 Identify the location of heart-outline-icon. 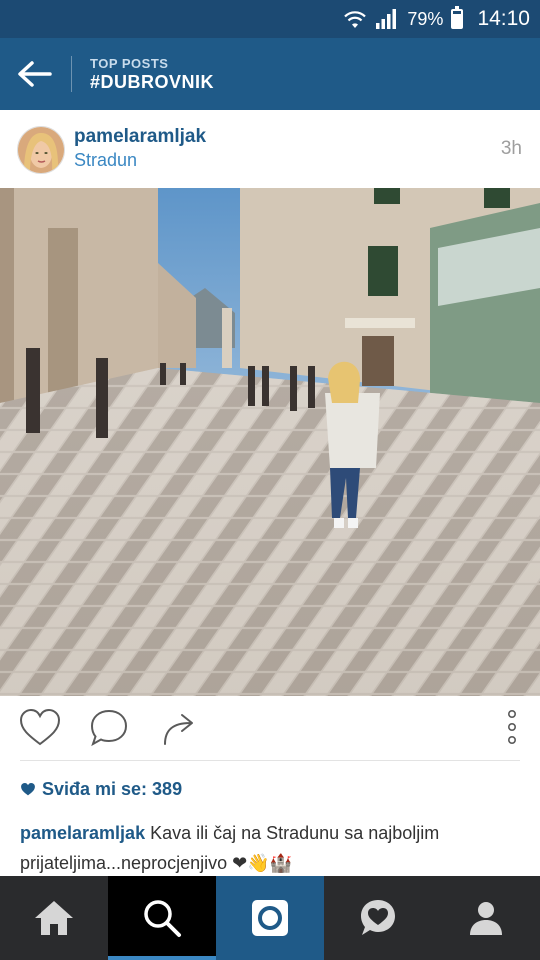
(40, 727).